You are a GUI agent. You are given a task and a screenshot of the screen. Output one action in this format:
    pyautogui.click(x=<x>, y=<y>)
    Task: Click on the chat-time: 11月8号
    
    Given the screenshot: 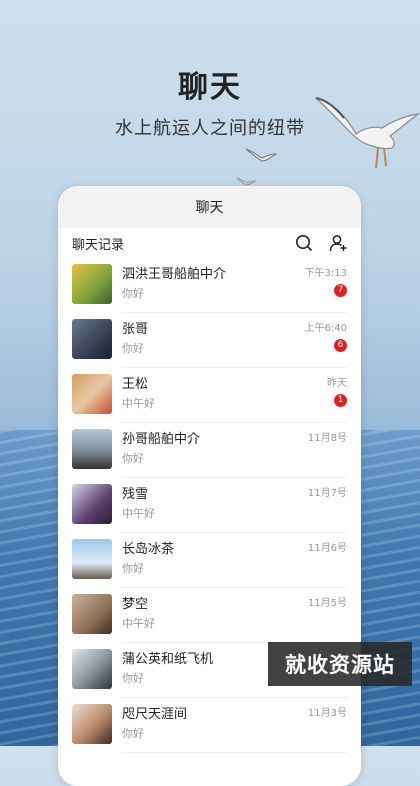 What is the action you would take?
    pyautogui.click(x=327, y=438)
    